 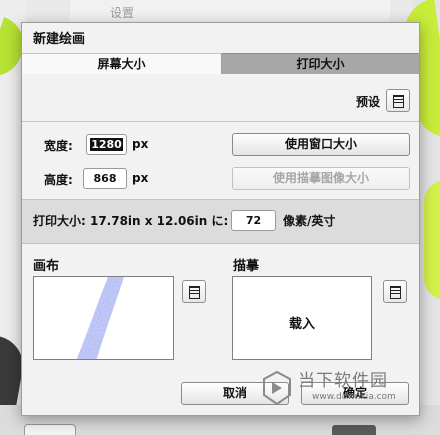 I want to click on use-trace-image-size-button: 使用描摹图像大小, so click(x=321, y=178).